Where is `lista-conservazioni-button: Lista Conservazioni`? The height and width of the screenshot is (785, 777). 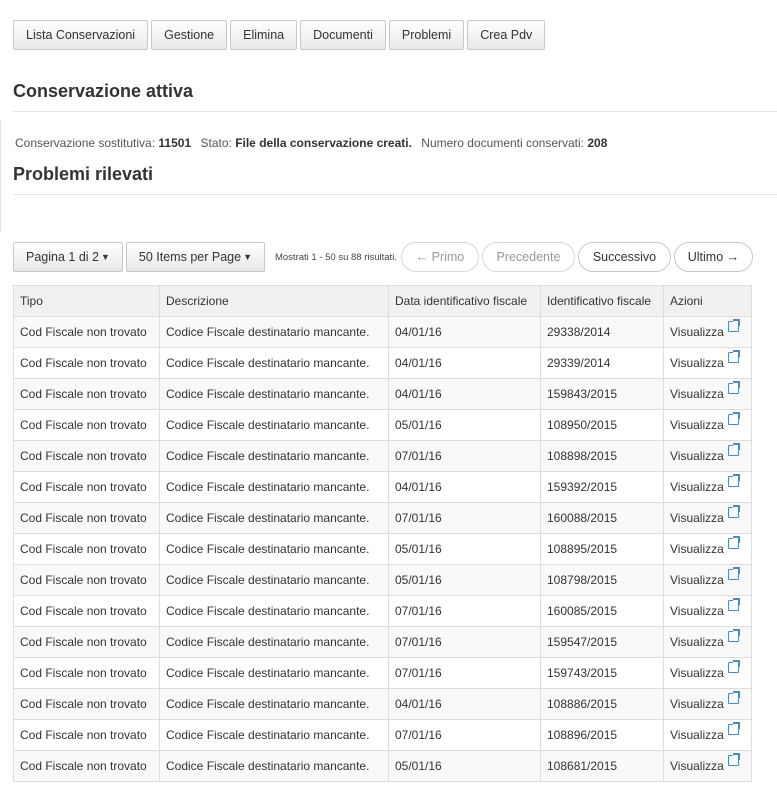 lista-conservazioni-button: Lista Conservazioni is located at coordinates (81, 35).